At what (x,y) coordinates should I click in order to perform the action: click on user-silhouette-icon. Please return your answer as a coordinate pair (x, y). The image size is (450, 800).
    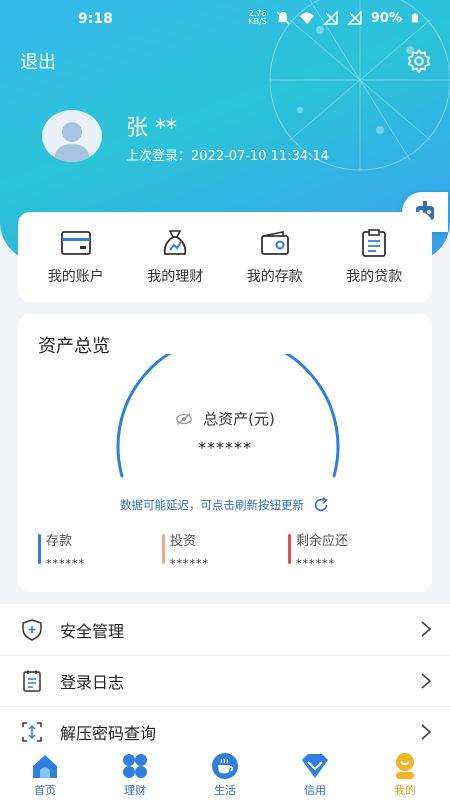
    Looking at the image, I should click on (72, 142).